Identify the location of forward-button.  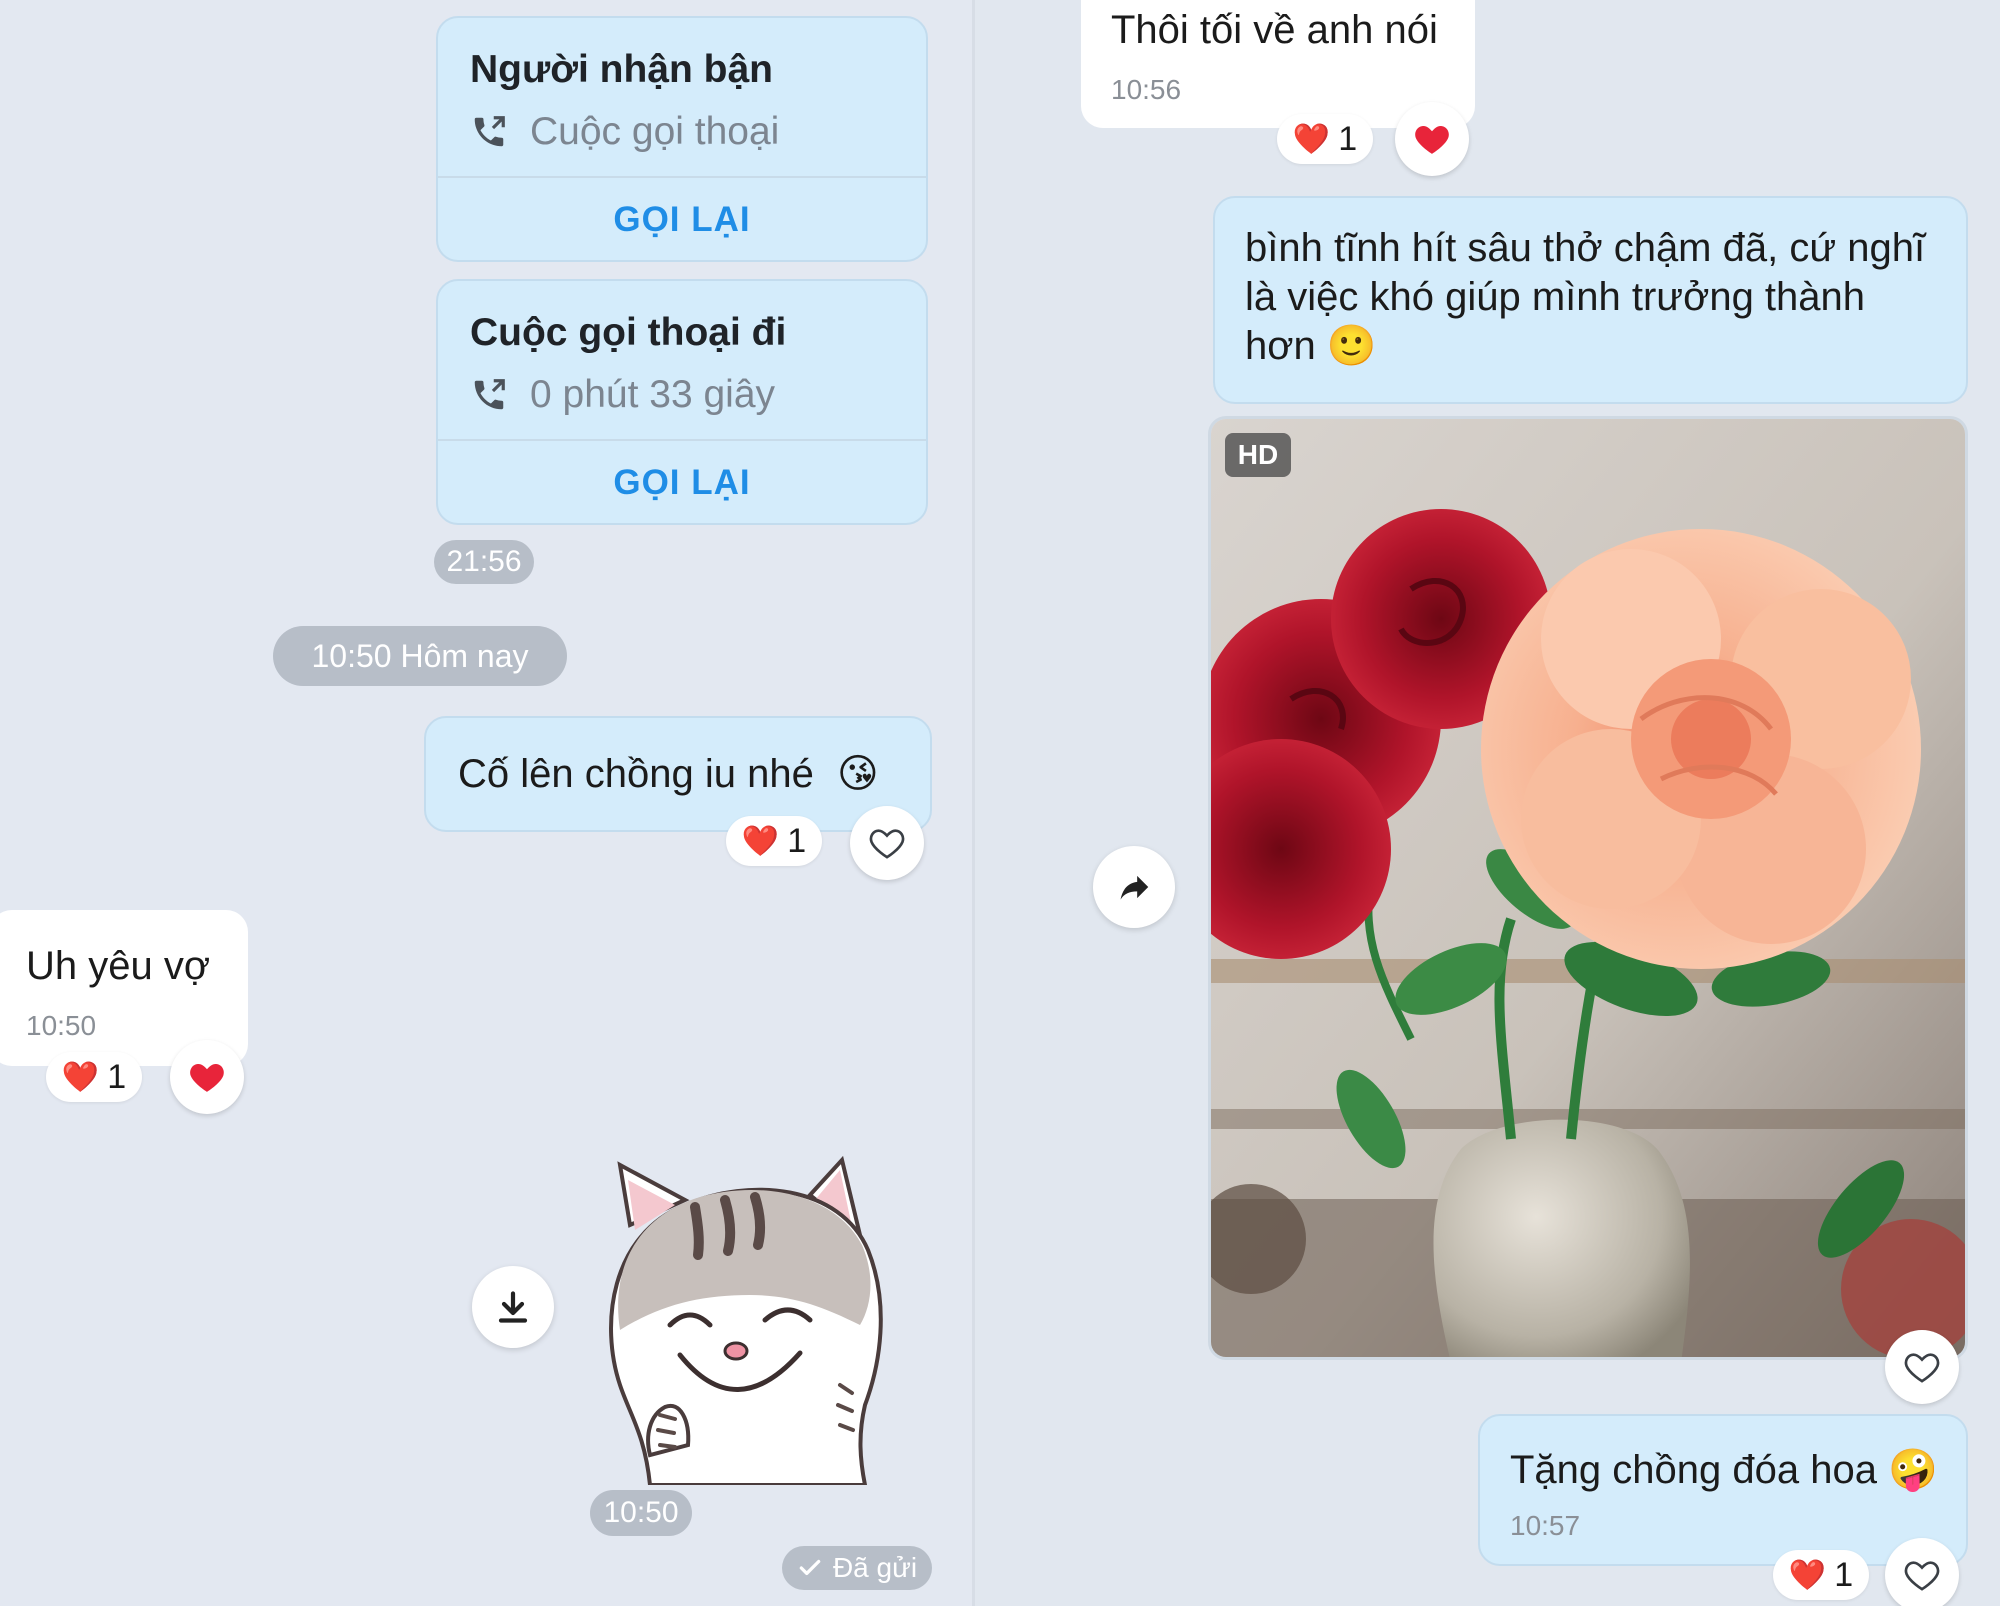
(1134, 887).